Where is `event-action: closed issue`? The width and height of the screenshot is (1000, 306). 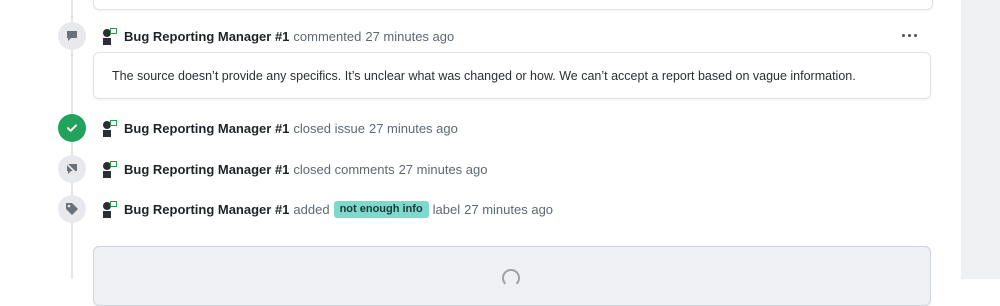
event-action: closed issue is located at coordinates (329, 128).